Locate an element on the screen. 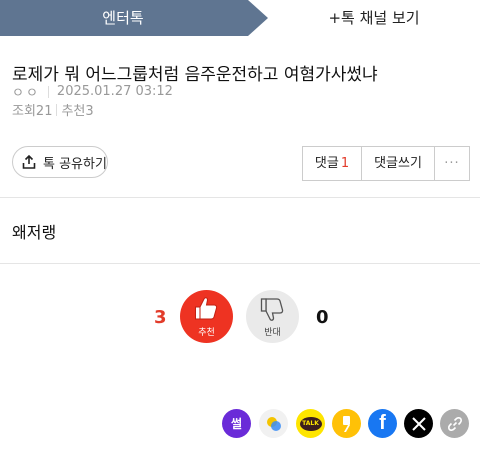  upvote-label: 추천 is located at coordinates (206, 333).